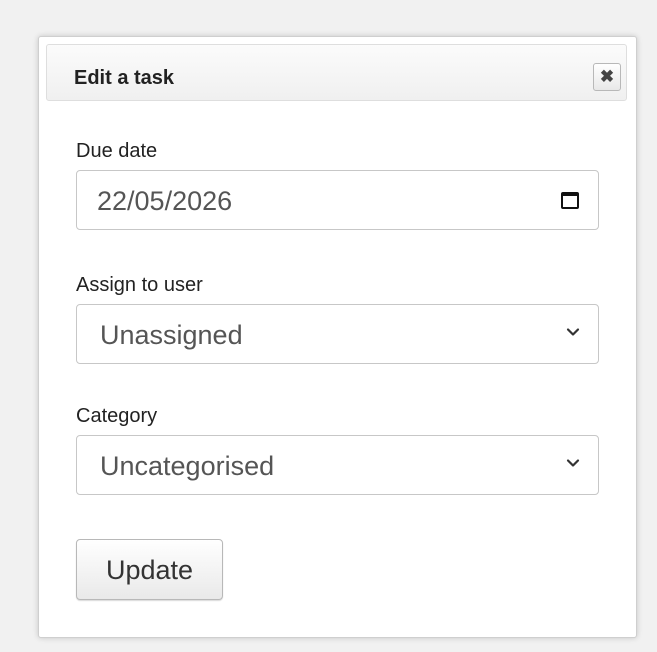 This screenshot has height=652, width=657. Describe the element at coordinates (337, 465) in the screenshot. I see `category-select: Uncategorised` at that location.